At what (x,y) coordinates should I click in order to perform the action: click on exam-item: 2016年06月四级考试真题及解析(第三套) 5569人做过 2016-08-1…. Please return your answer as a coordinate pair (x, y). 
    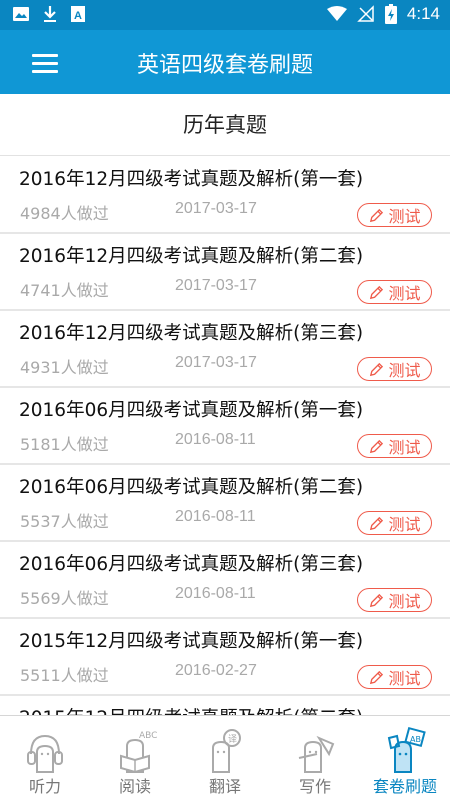
    Looking at the image, I should click on (225, 580).